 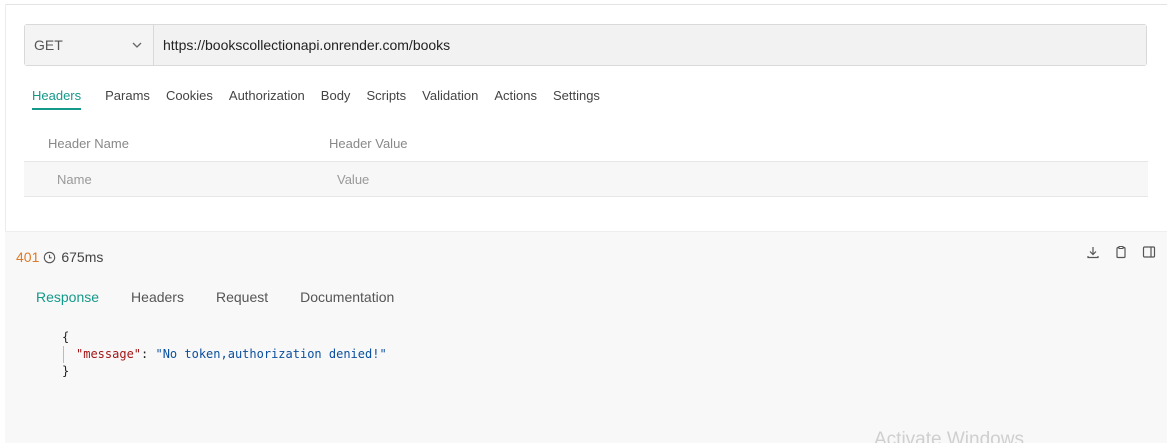 What do you see at coordinates (28, 257) in the screenshot?
I see `status-badge: 401` at bounding box center [28, 257].